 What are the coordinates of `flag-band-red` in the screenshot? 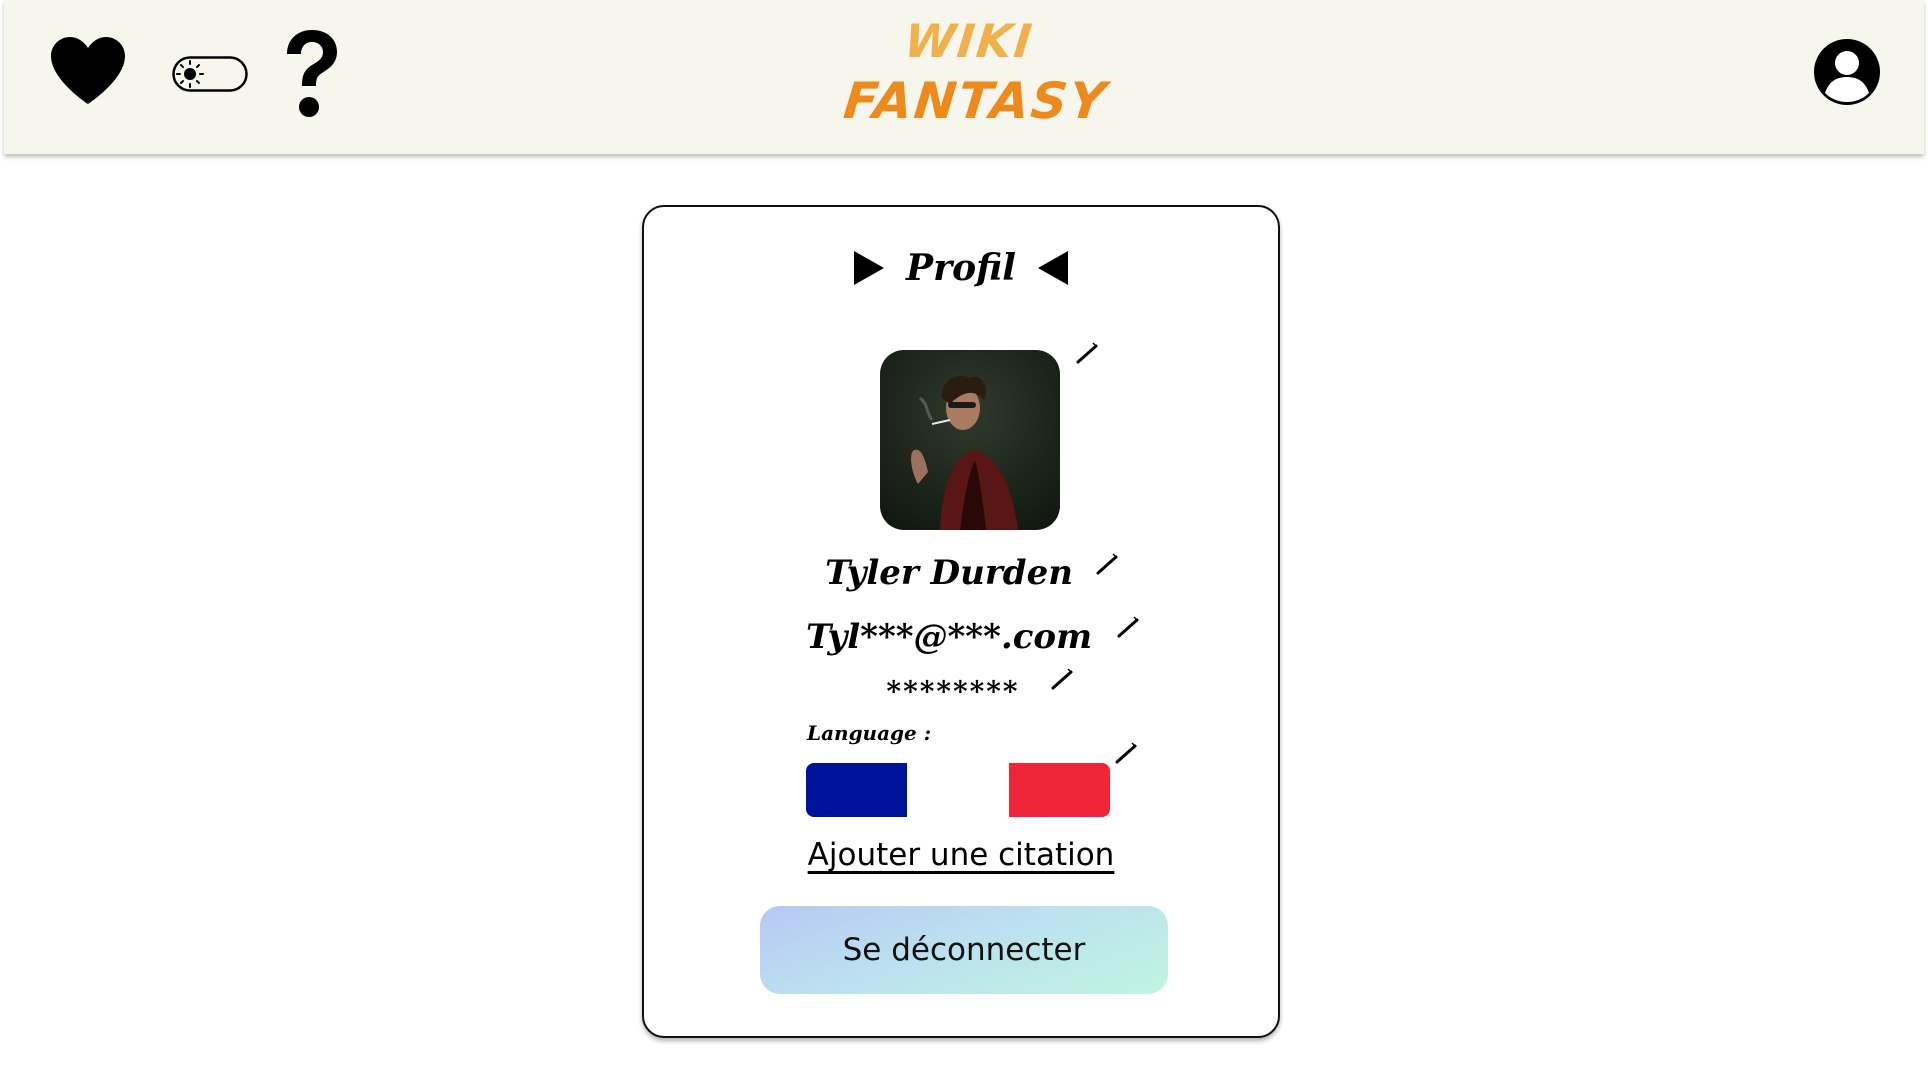 It's located at (1059, 790).